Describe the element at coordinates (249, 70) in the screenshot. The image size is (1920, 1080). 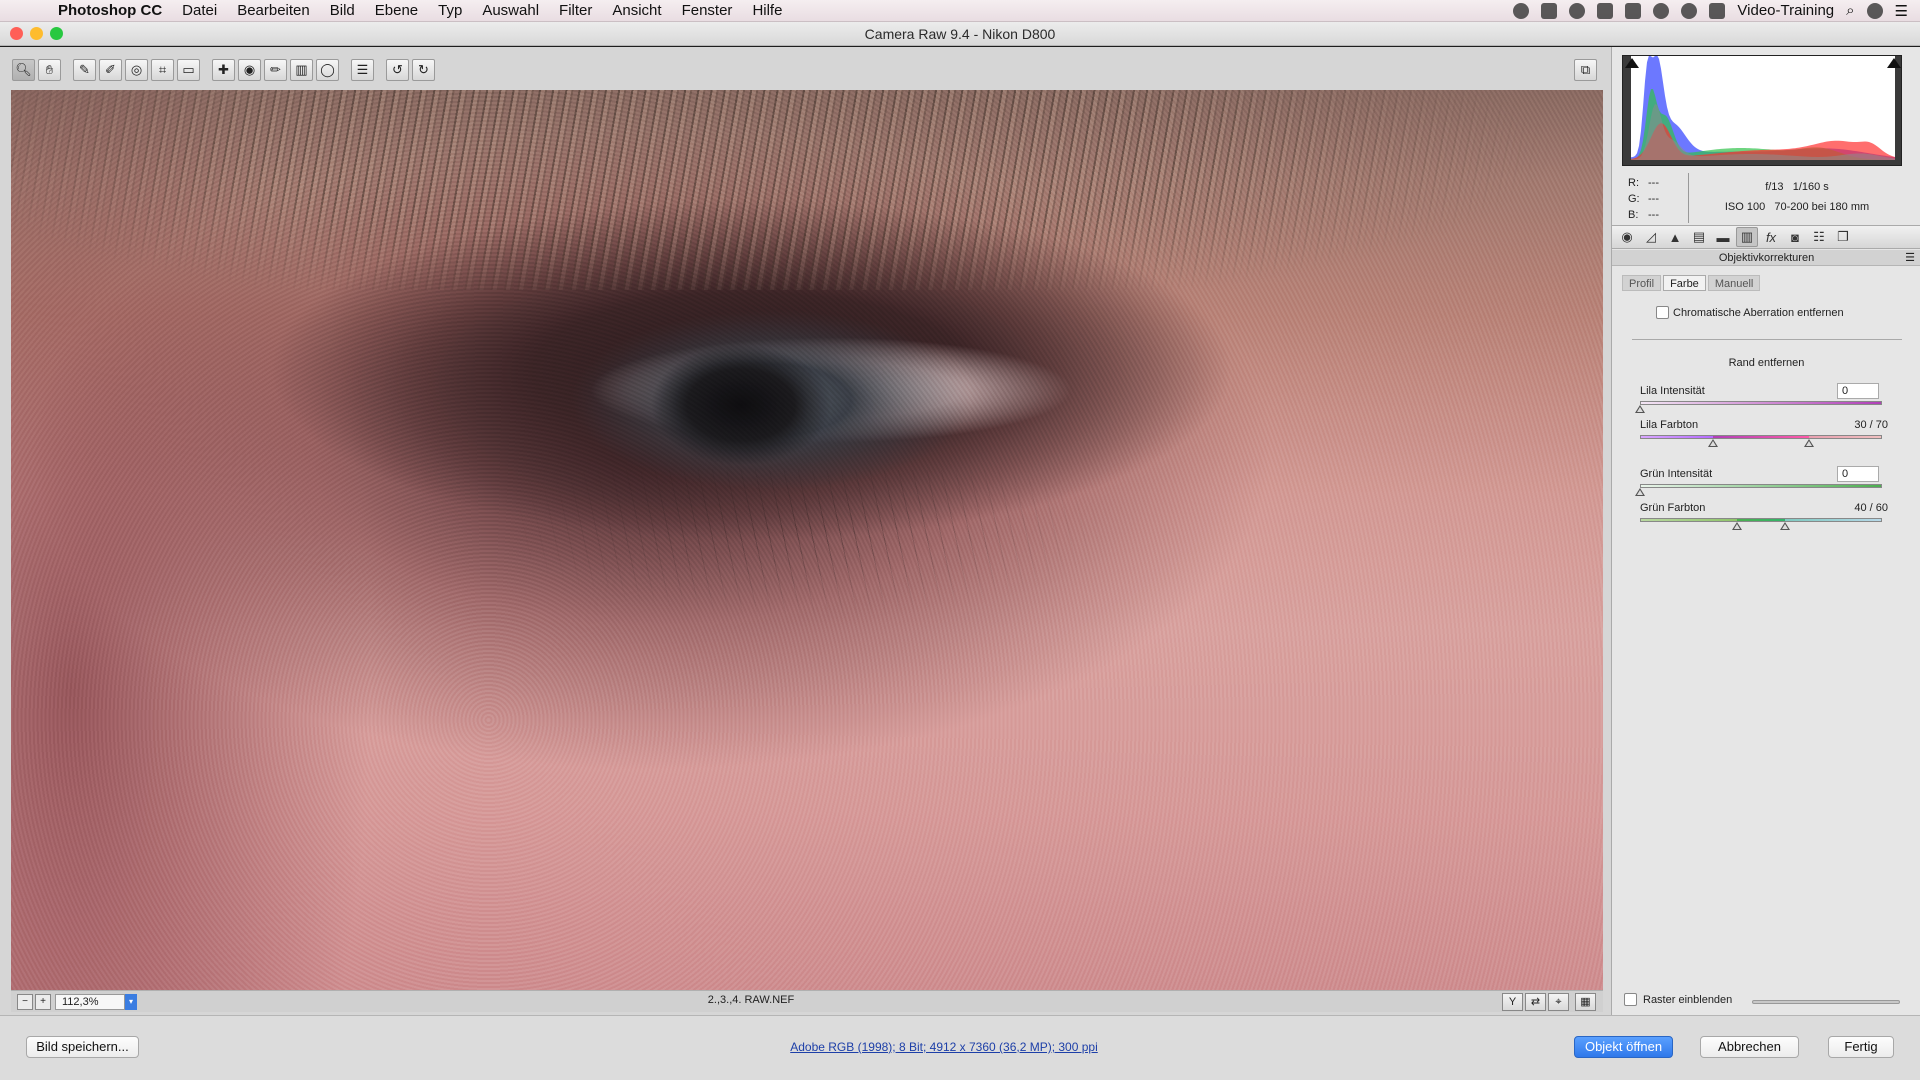
I see `red-eye-tool-icon: ◉` at that location.